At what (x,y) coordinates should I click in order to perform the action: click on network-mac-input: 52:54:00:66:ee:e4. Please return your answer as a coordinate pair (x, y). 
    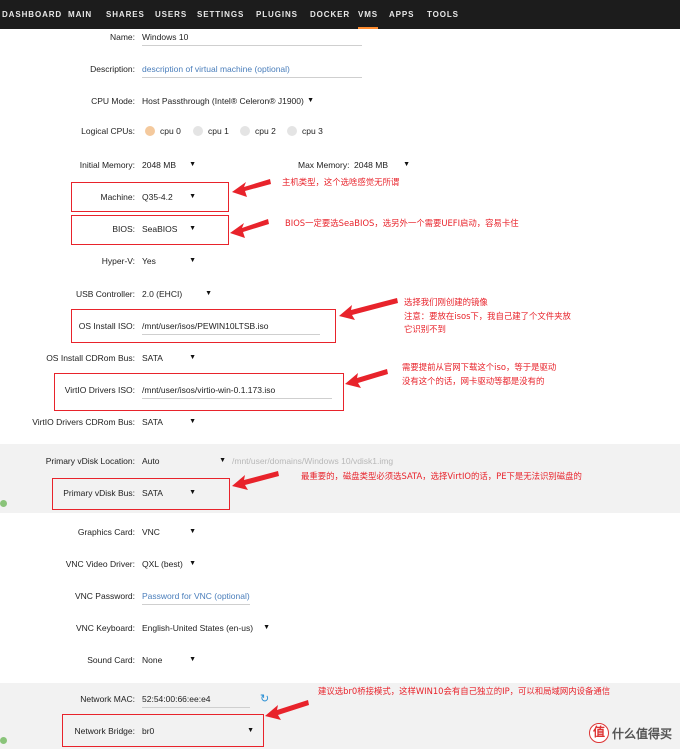
    Looking at the image, I should click on (196, 699).